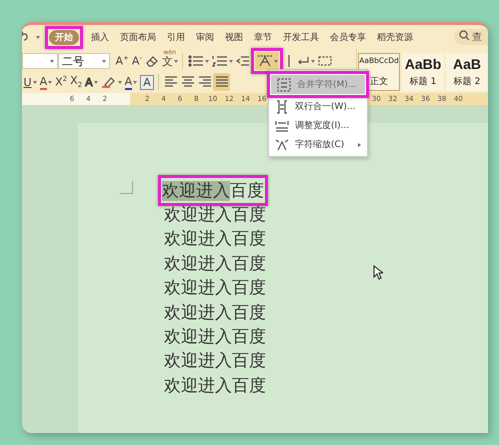  Describe the element at coordinates (282, 107) in the screenshot. I see `two-lines-icon` at that location.